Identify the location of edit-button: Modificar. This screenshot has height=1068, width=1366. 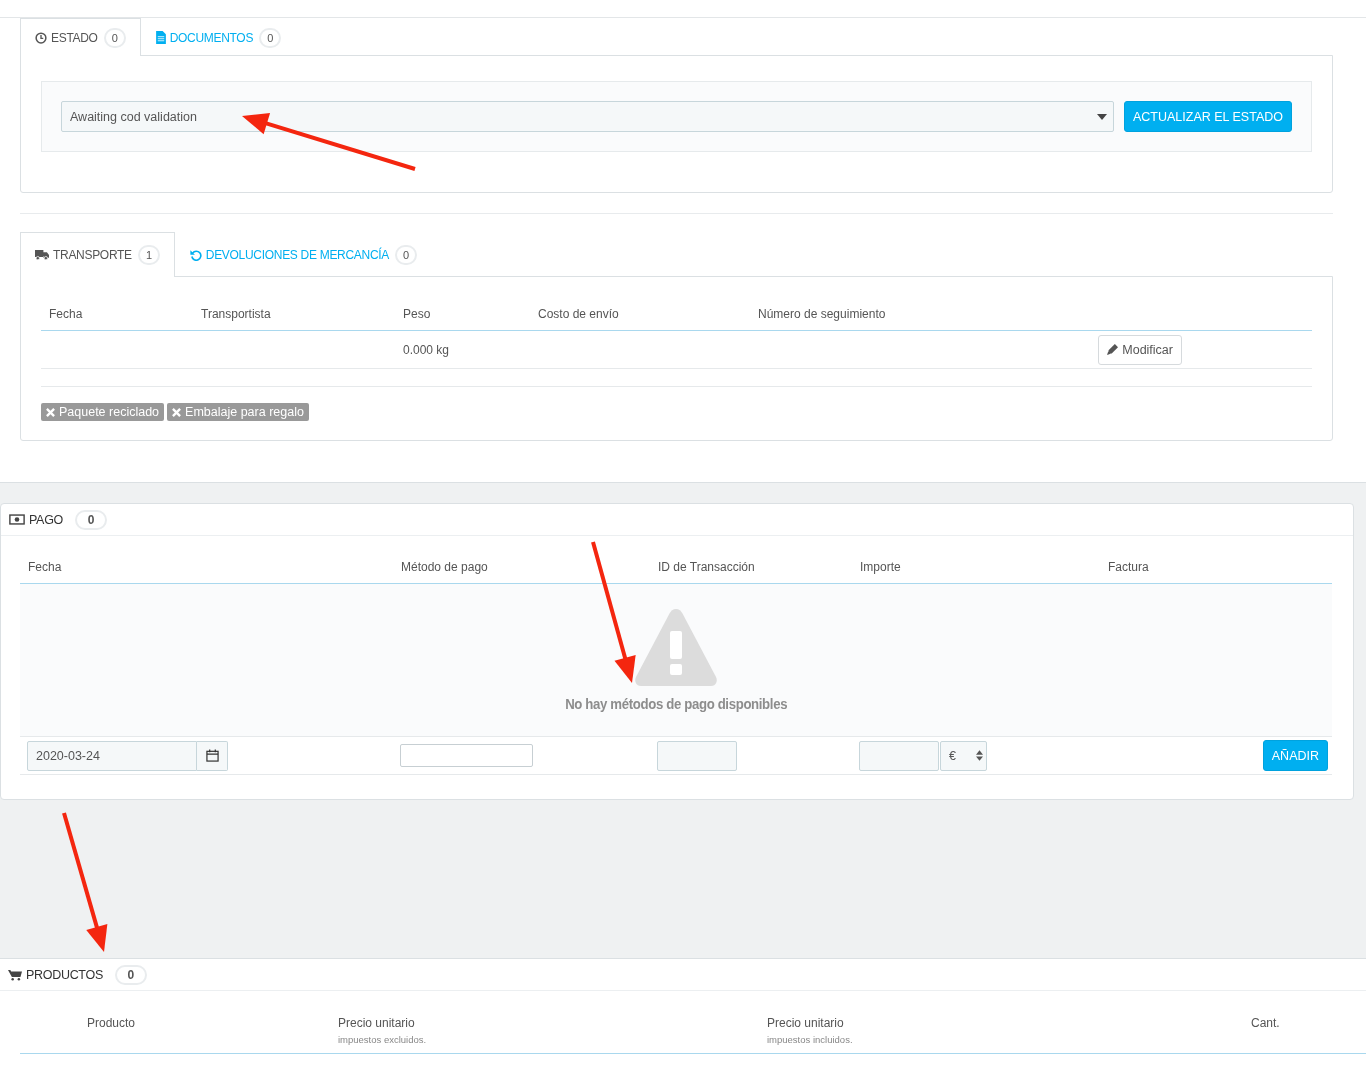
(1140, 349).